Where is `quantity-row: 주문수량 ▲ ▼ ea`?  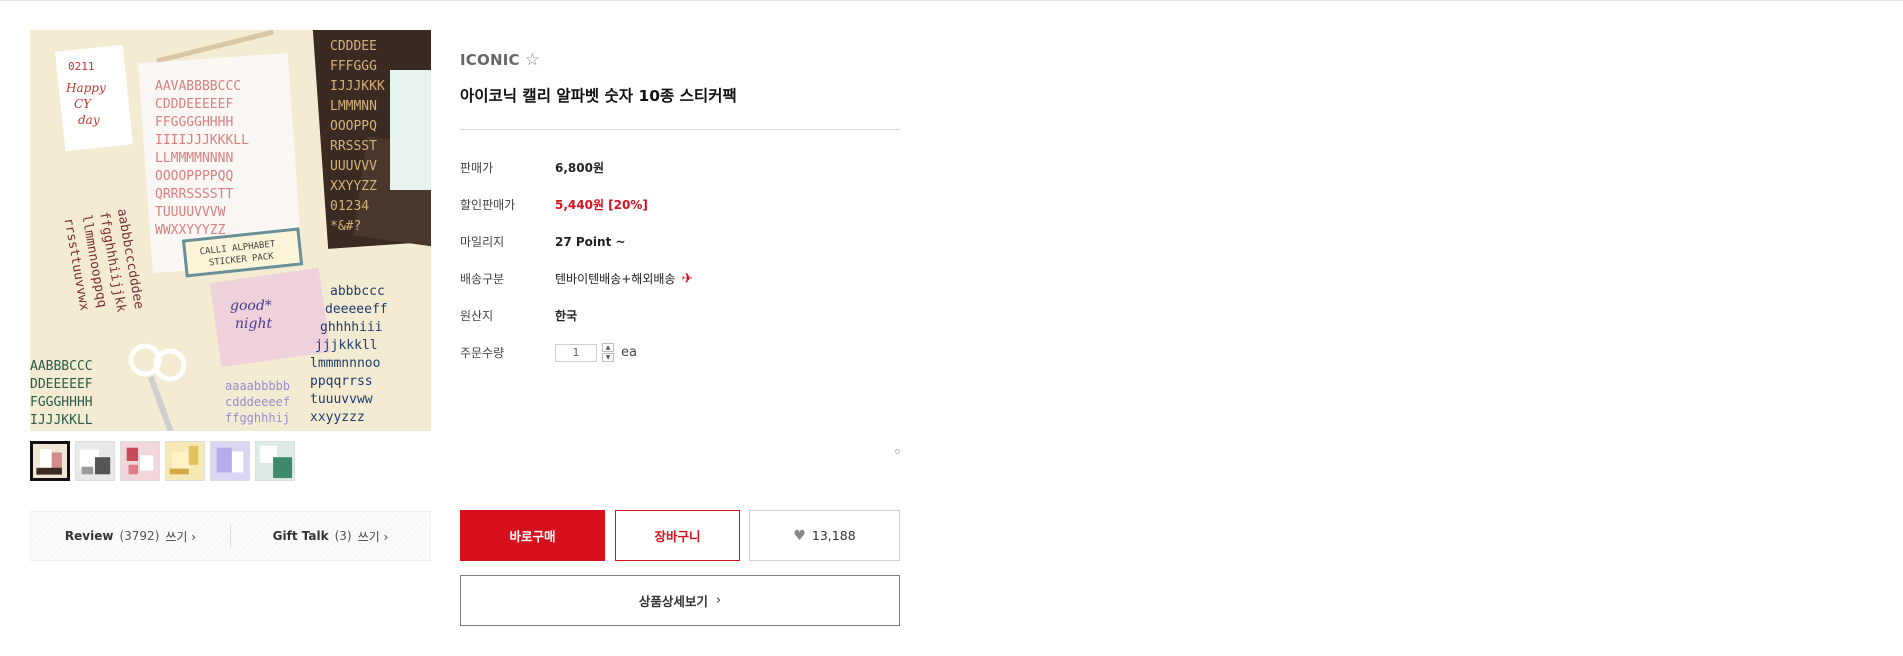 quantity-row: 주문수량 ▲ ▼ ea is located at coordinates (680, 352).